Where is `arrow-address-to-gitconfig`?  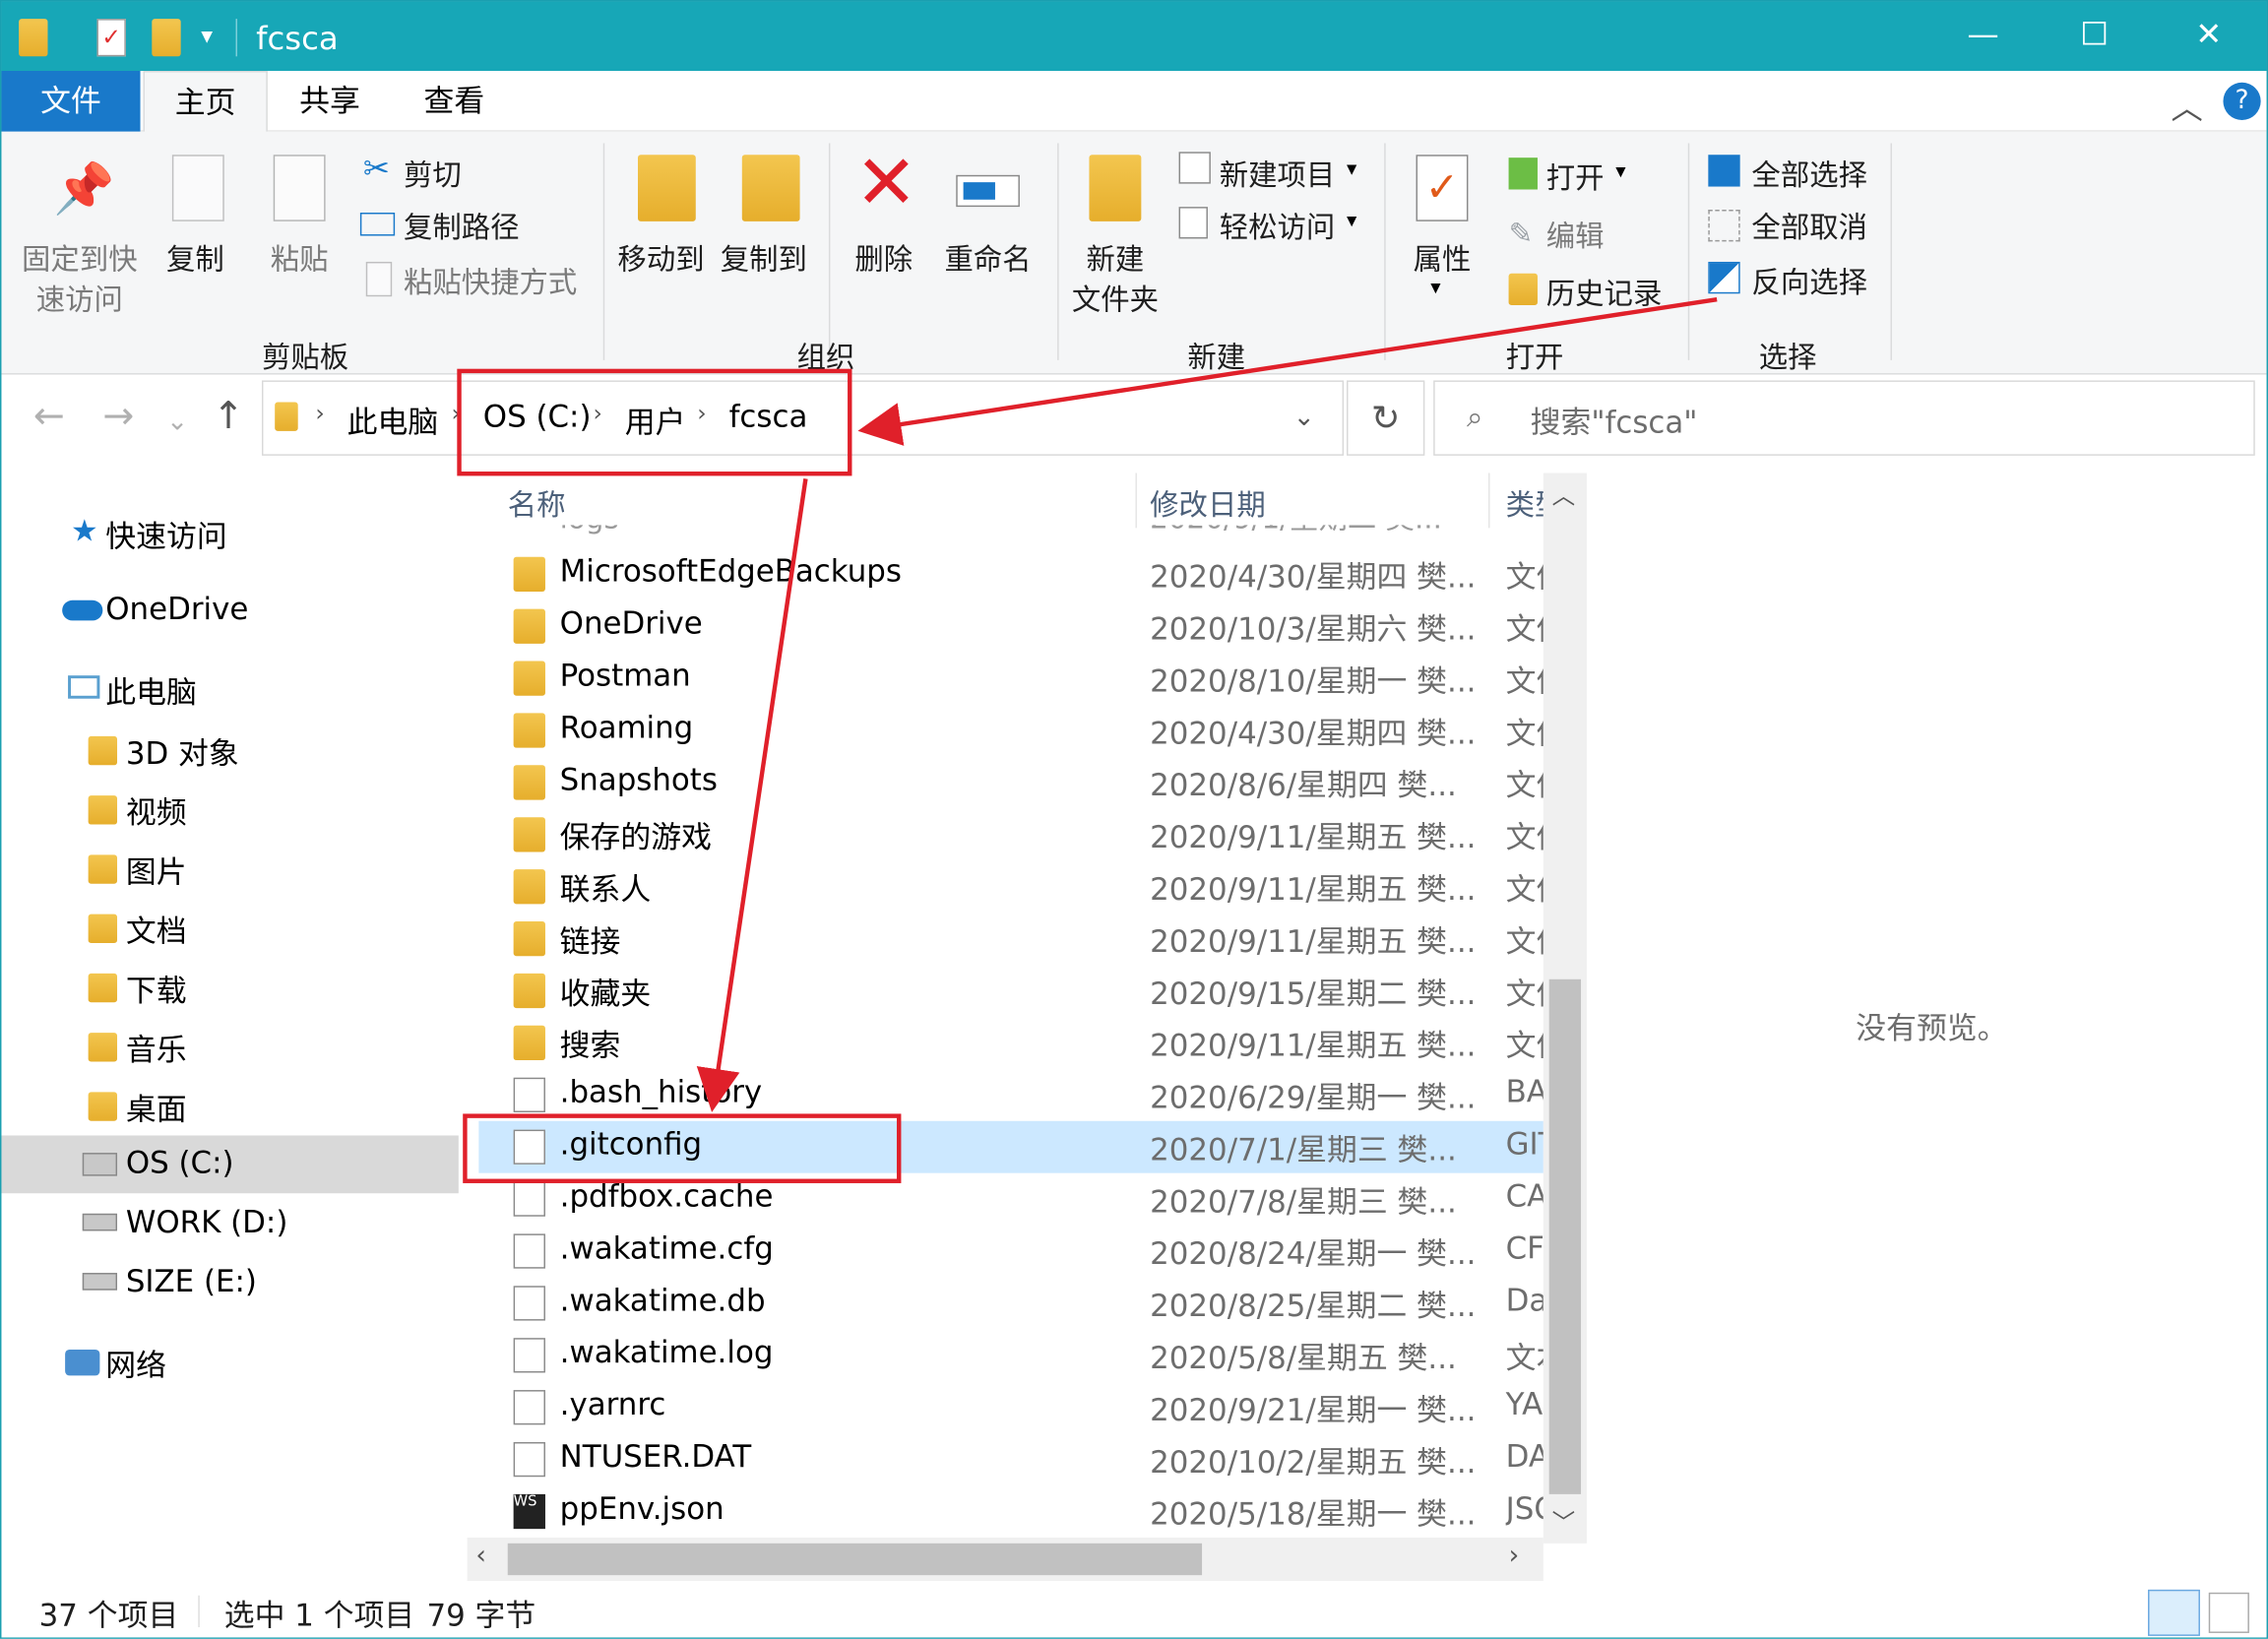
arrow-address-to-gitconfig is located at coordinates (752, 795).